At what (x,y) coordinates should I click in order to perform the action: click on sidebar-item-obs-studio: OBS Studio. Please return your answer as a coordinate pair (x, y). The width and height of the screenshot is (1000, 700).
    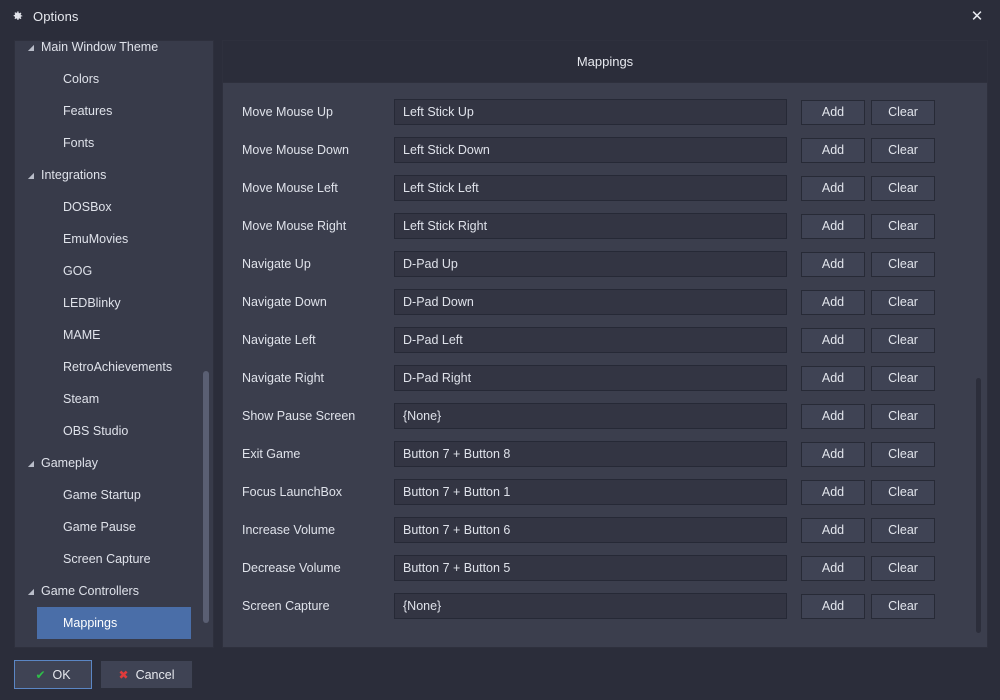
    Looking at the image, I should click on (108, 431).